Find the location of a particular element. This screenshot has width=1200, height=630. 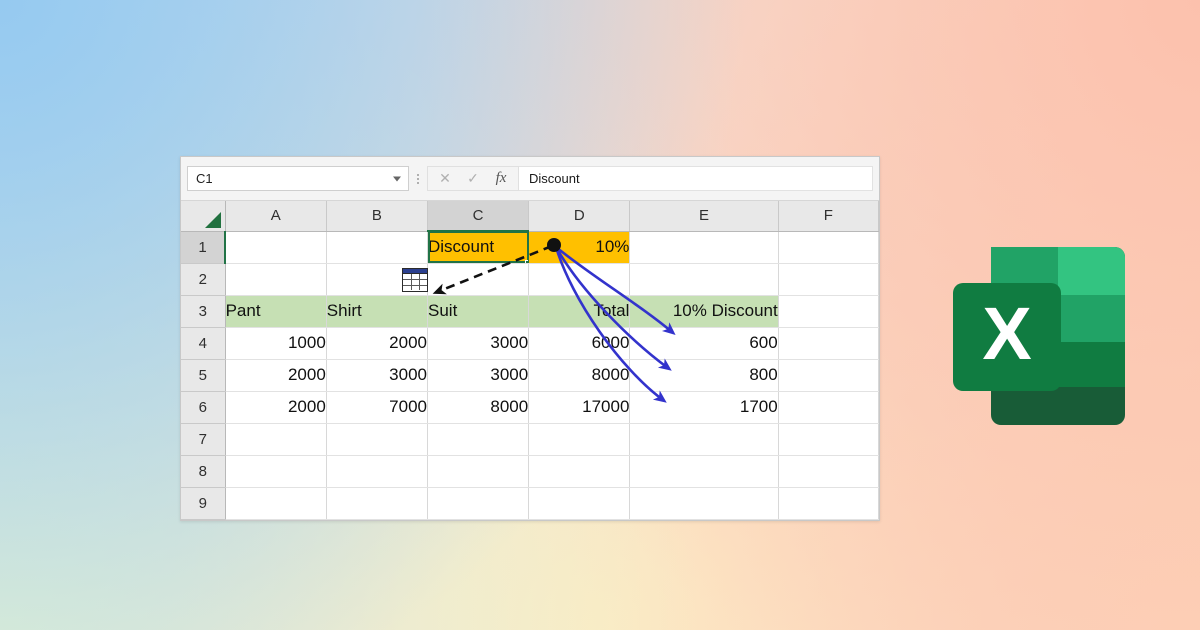

cell-f5 is located at coordinates (829, 375).